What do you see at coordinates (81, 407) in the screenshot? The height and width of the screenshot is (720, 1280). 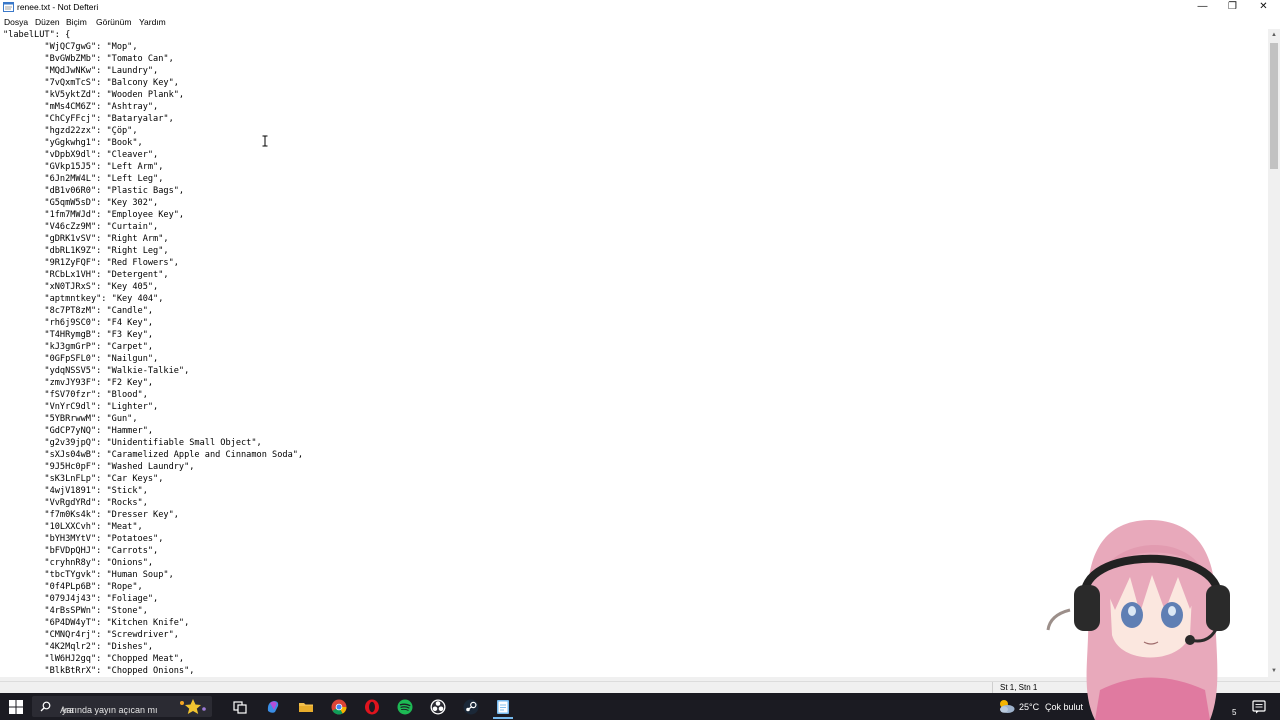 I see `text-line: "VnYrC9dl": "Lighter",` at bounding box center [81, 407].